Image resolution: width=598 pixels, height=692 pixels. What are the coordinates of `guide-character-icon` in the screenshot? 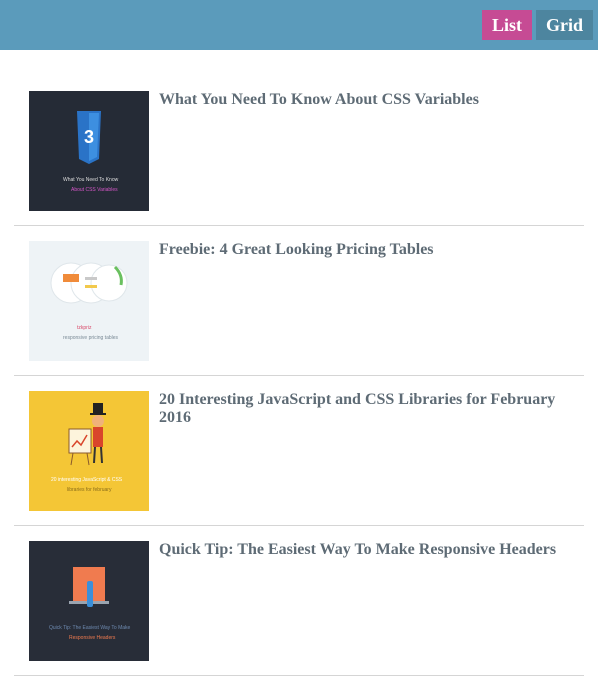 It's located at (87, 434).